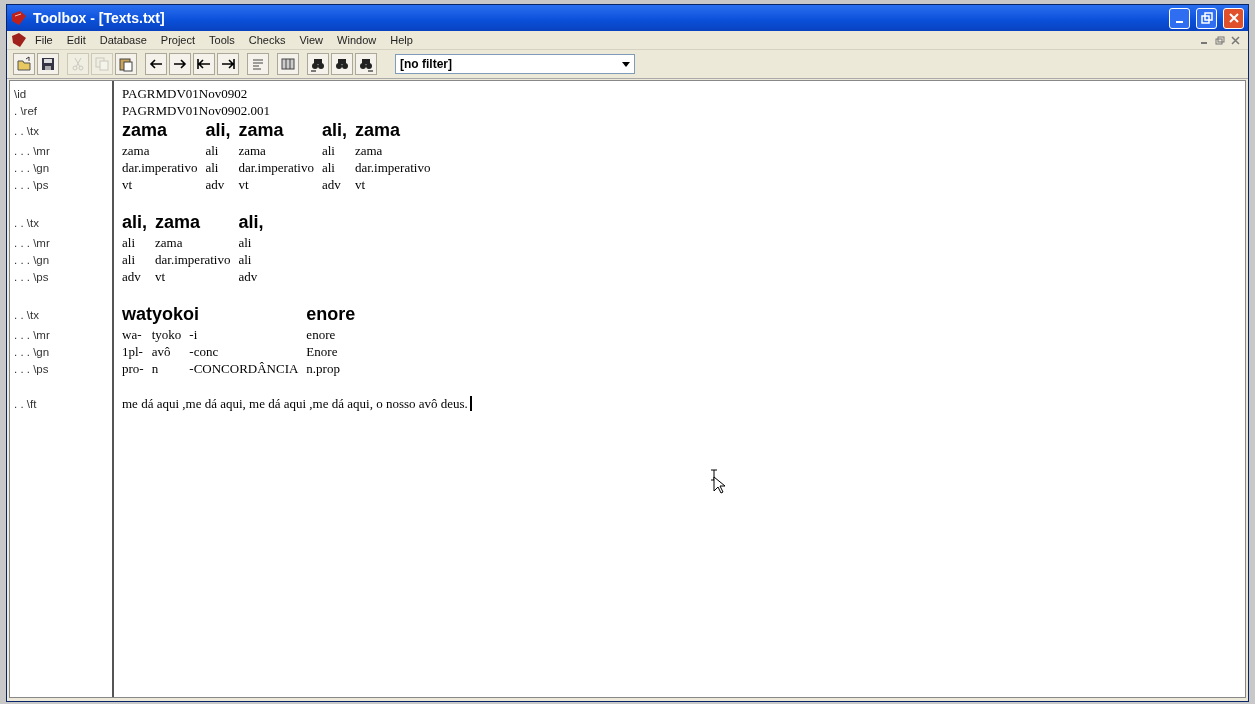  Describe the element at coordinates (133, 368) in the screenshot. I see `part-of-speech: pro-` at that location.